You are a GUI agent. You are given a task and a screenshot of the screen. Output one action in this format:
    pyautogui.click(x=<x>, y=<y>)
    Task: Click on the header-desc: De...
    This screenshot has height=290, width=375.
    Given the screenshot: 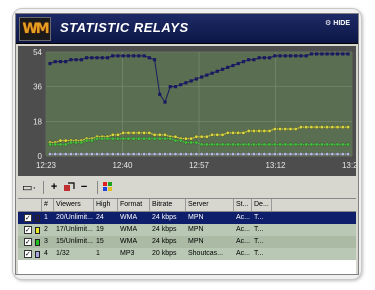 What is the action you would take?
    pyautogui.click(x=262, y=205)
    